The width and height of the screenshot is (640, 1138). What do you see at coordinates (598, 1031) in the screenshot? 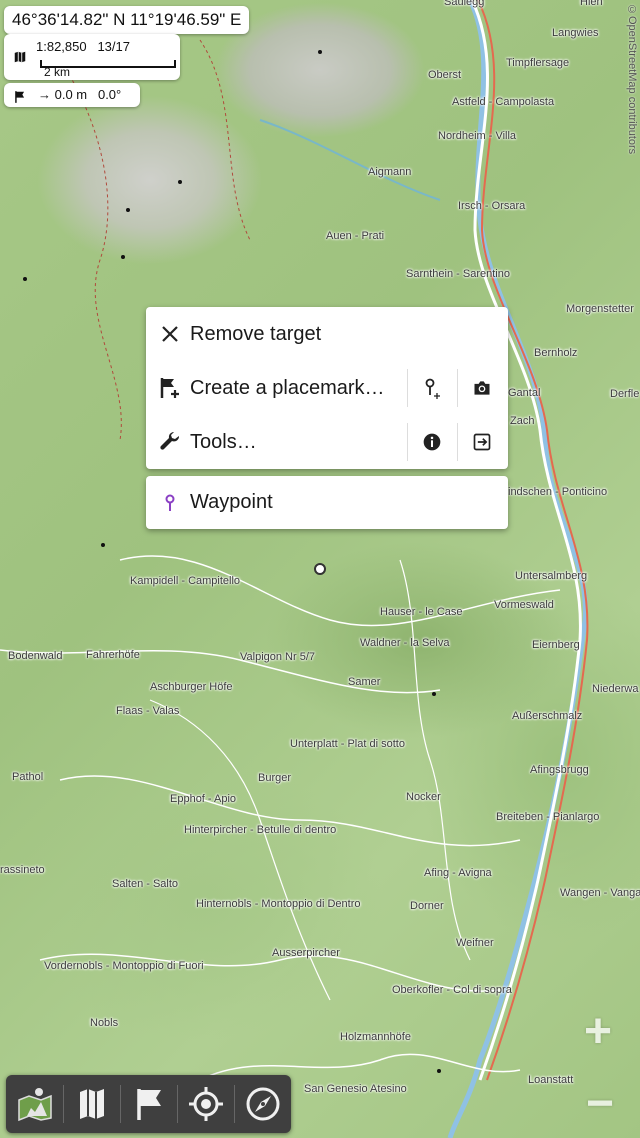
I see `zoom-in-button: +` at bounding box center [598, 1031].